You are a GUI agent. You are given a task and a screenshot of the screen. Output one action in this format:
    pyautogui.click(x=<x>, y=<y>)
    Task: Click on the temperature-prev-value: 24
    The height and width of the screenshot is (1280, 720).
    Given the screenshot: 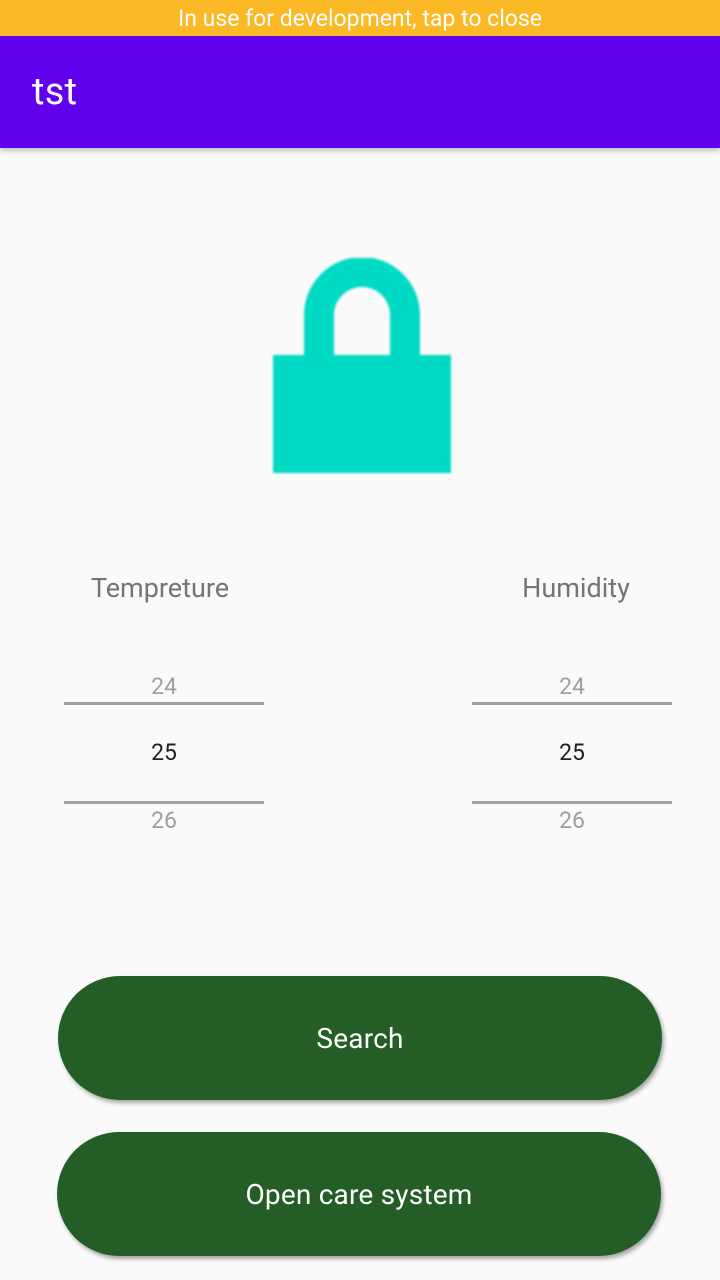 What is the action you would take?
    pyautogui.click(x=164, y=686)
    